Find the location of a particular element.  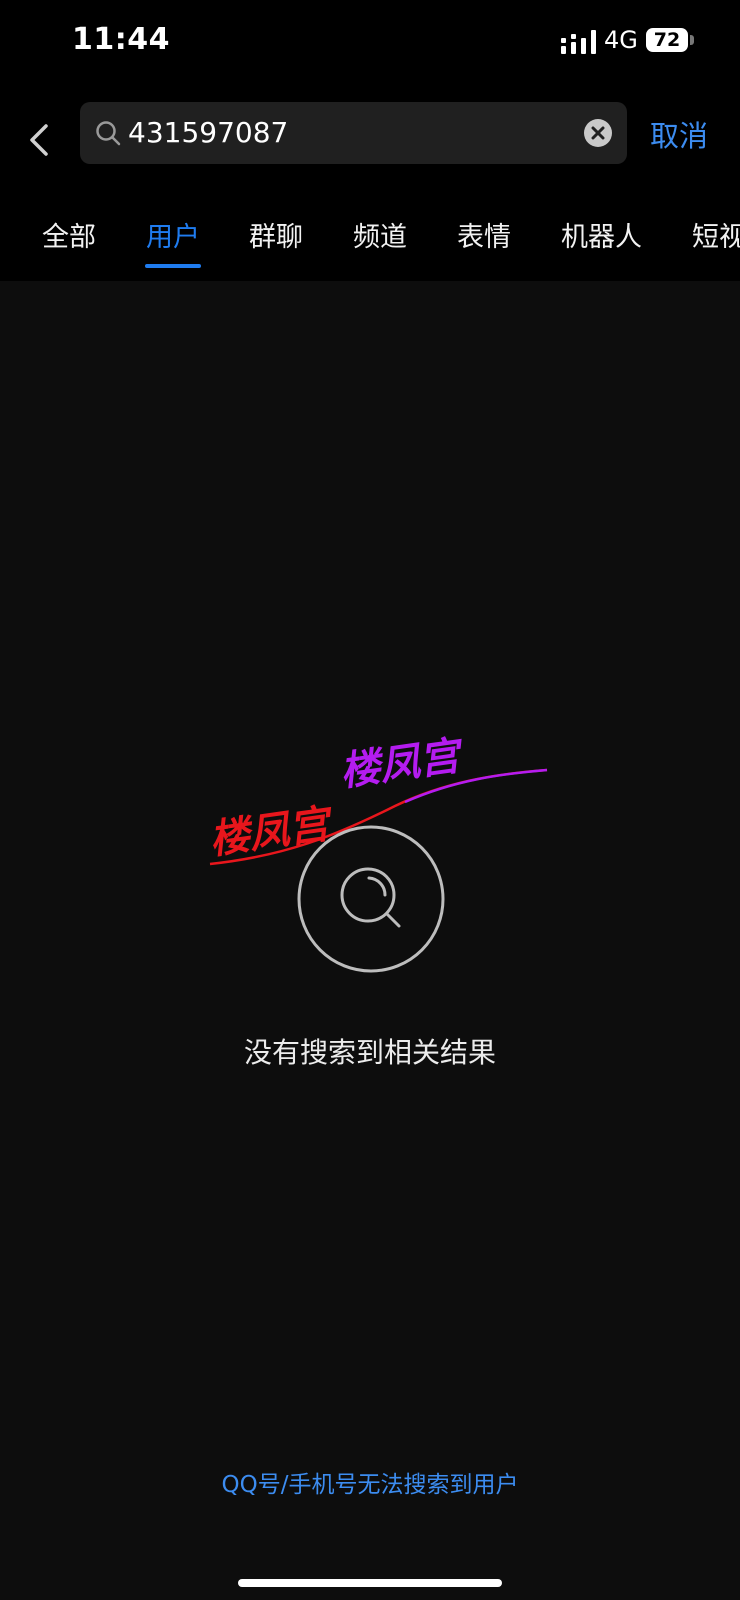

battery-level: 72 is located at coordinates (667, 40).